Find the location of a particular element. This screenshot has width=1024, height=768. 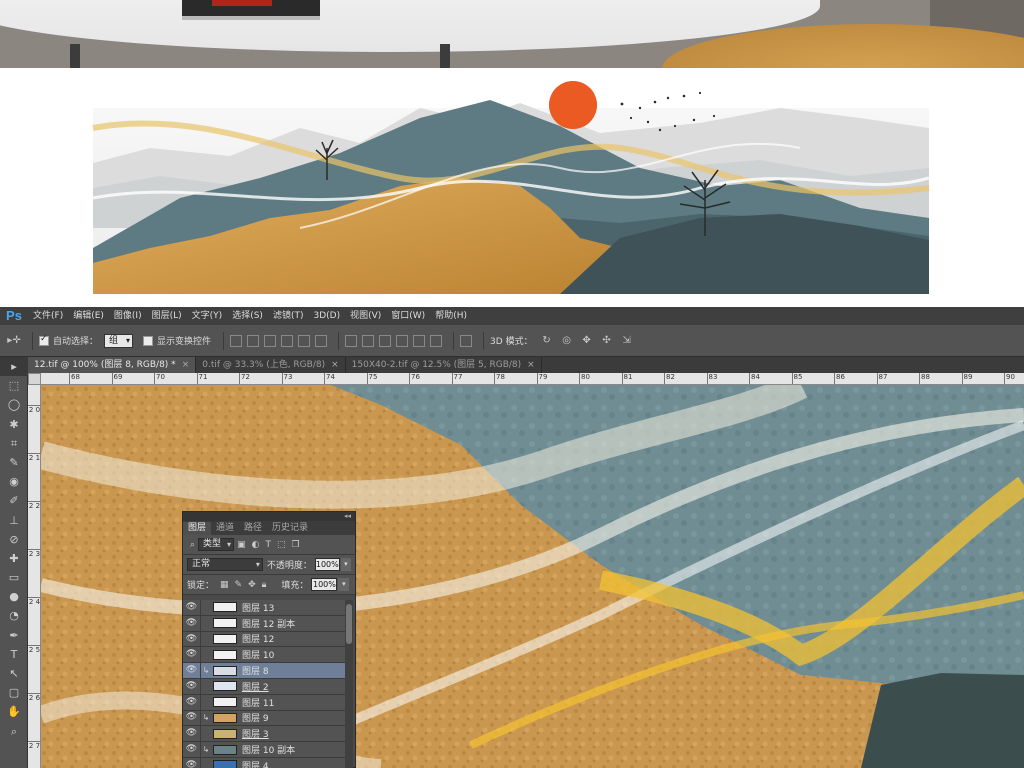

chevron-down-icon: ▾ is located at coordinates (345, 564).